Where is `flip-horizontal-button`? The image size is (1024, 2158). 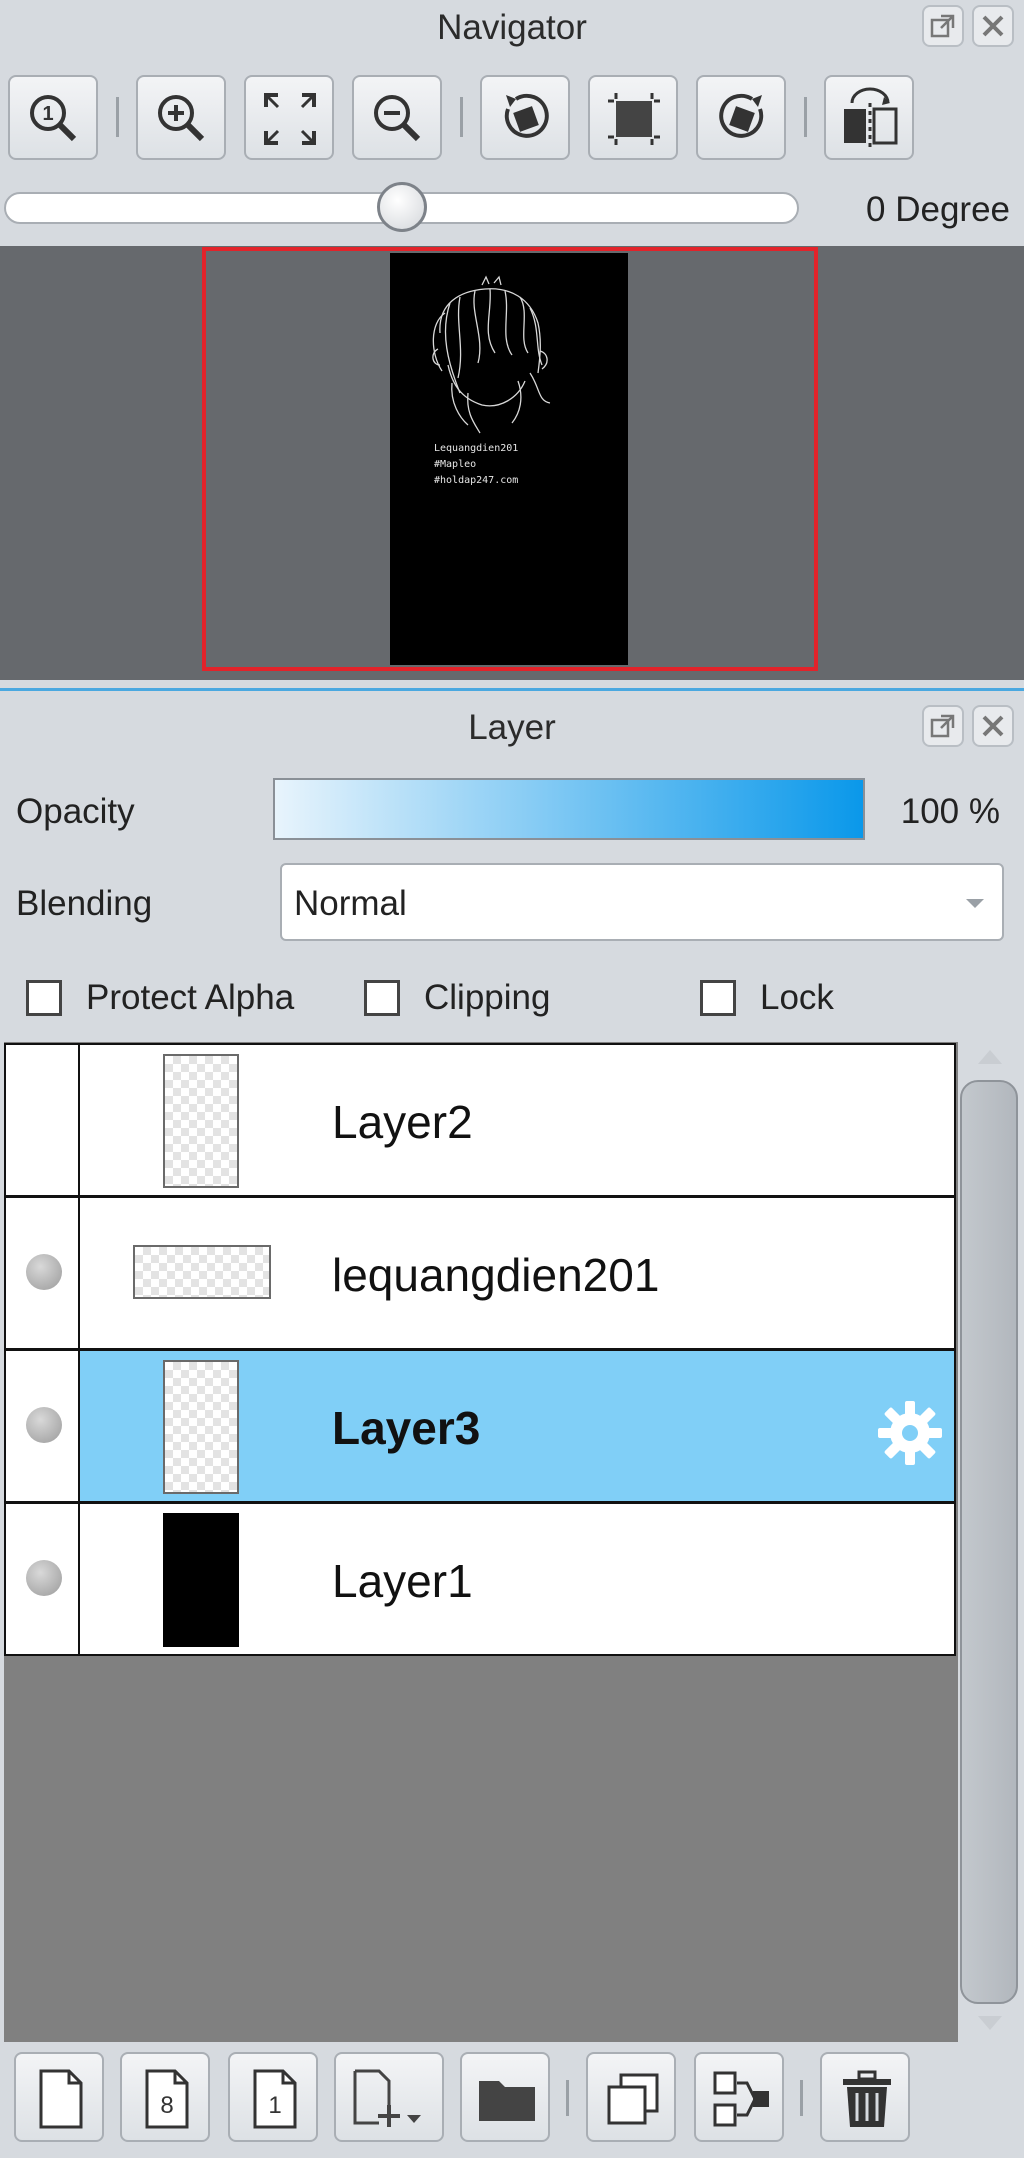
flip-horizontal-button is located at coordinates (869, 117).